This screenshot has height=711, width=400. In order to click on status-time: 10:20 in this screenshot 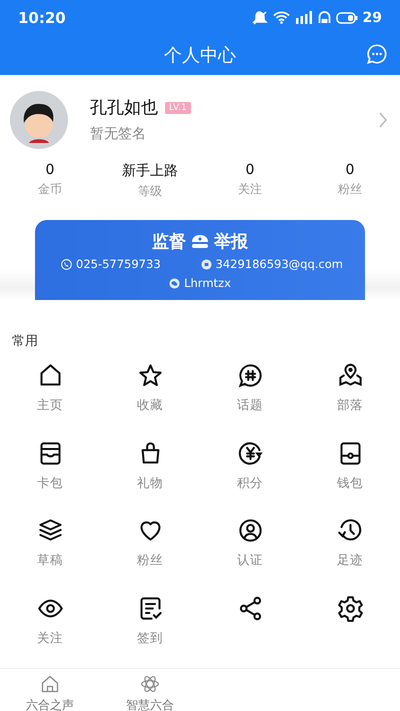, I will do `click(42, 17)`.